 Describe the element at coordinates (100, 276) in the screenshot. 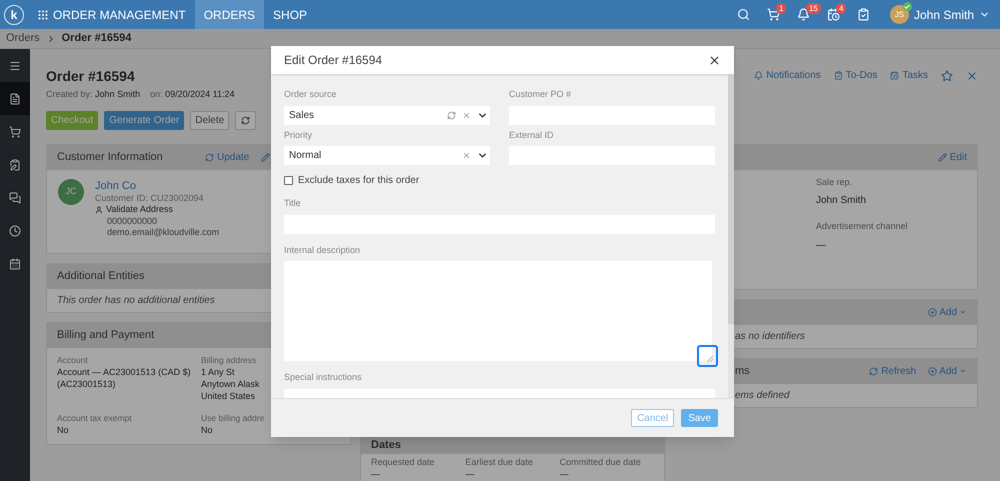

I see `card-title: Additional Entities` at that location.